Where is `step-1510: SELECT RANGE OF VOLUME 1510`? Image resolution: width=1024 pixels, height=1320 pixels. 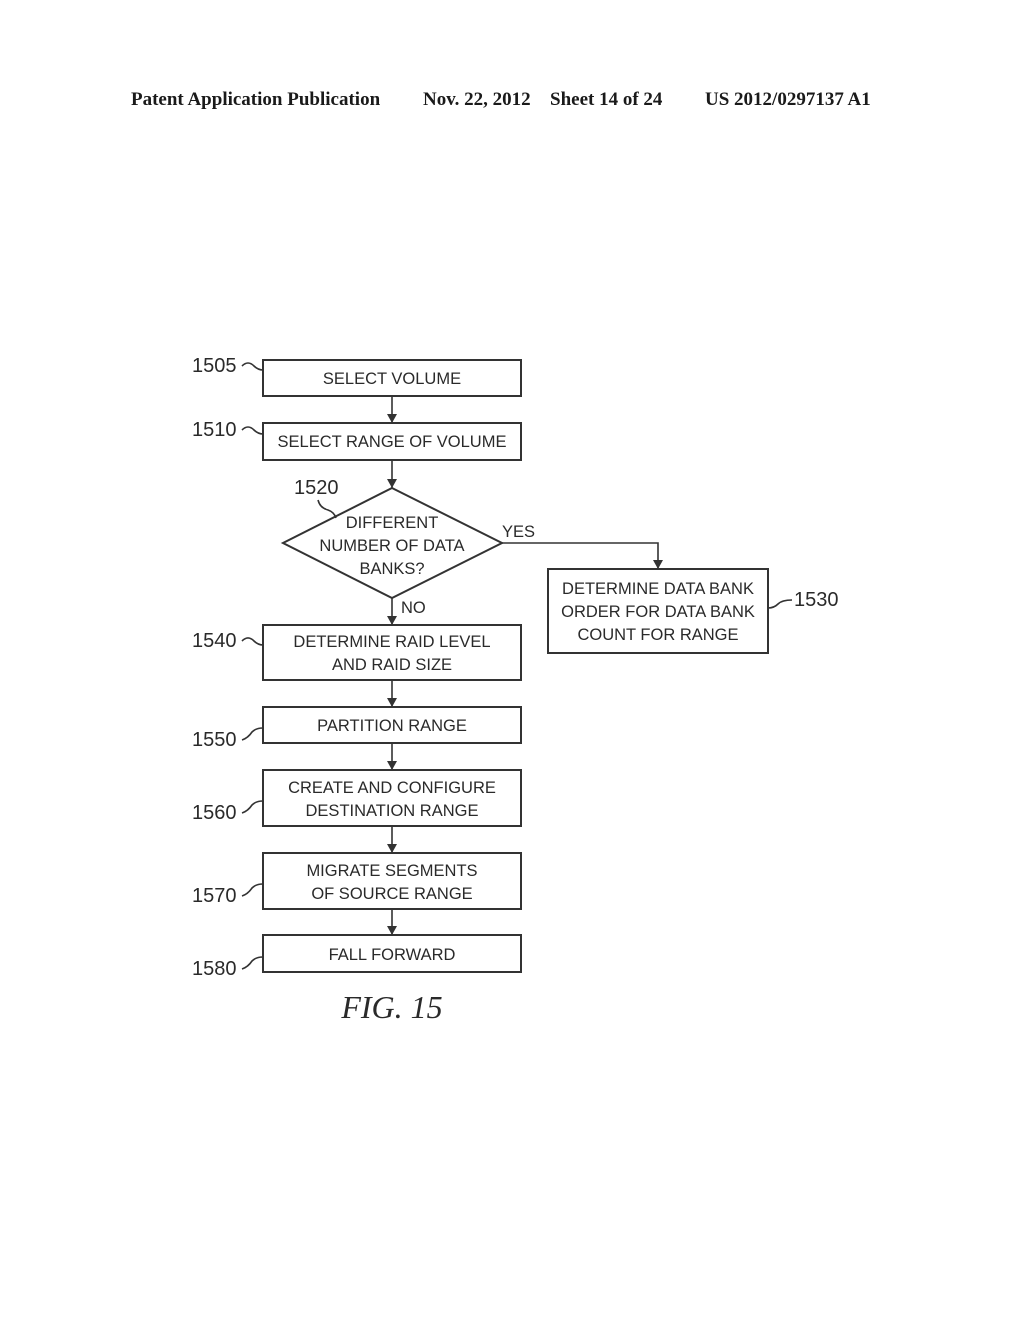
step-1510: SELECT RANGE OF VOLUME 1510 is located at coordinates (357, 440).